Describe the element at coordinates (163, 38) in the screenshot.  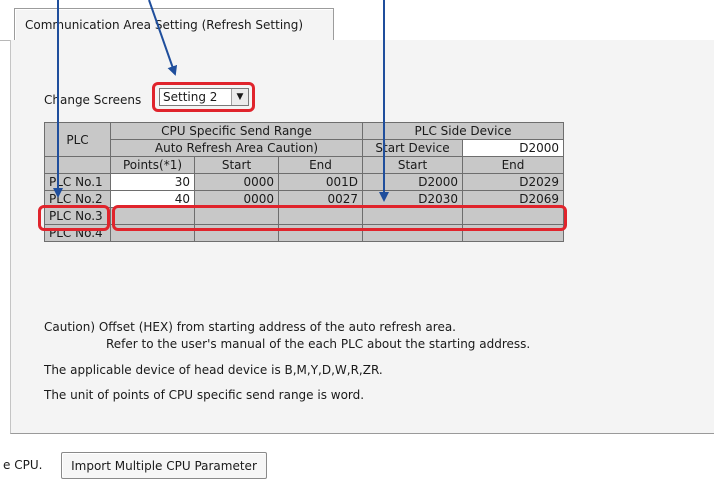
I see `arrow-to-select` at that location.